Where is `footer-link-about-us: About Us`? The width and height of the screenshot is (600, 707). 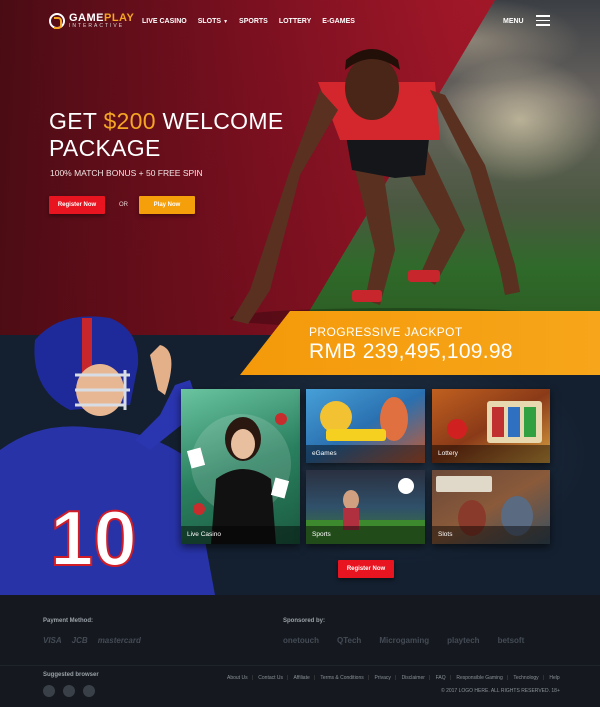
footer-link-about-us: About Us is located at coordinates (237, 678).